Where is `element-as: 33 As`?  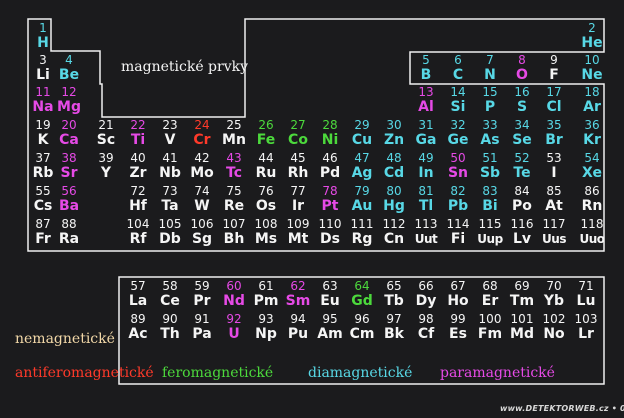 element-as: 33 As is located at coordinates (490, 133).